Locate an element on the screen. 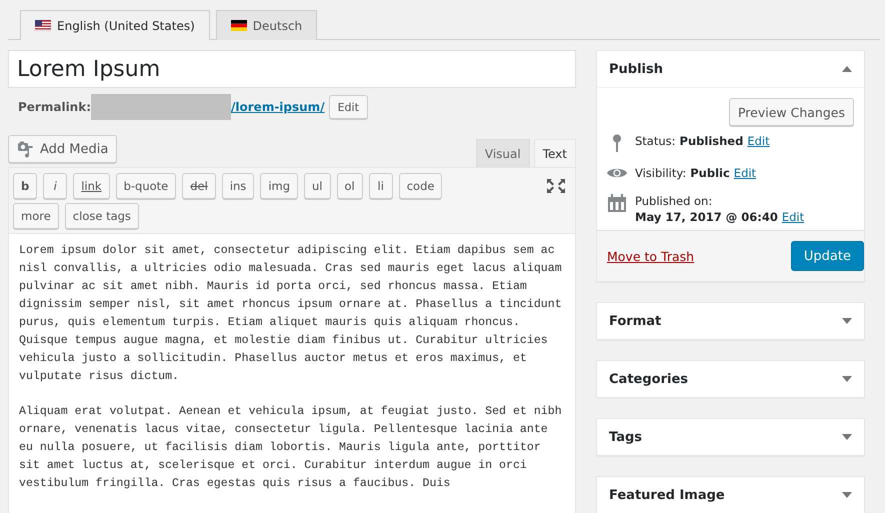 Image resolution: width=885 pixels, height=513 pixels. quicktag-button: li is located at coordinates (380, 186).